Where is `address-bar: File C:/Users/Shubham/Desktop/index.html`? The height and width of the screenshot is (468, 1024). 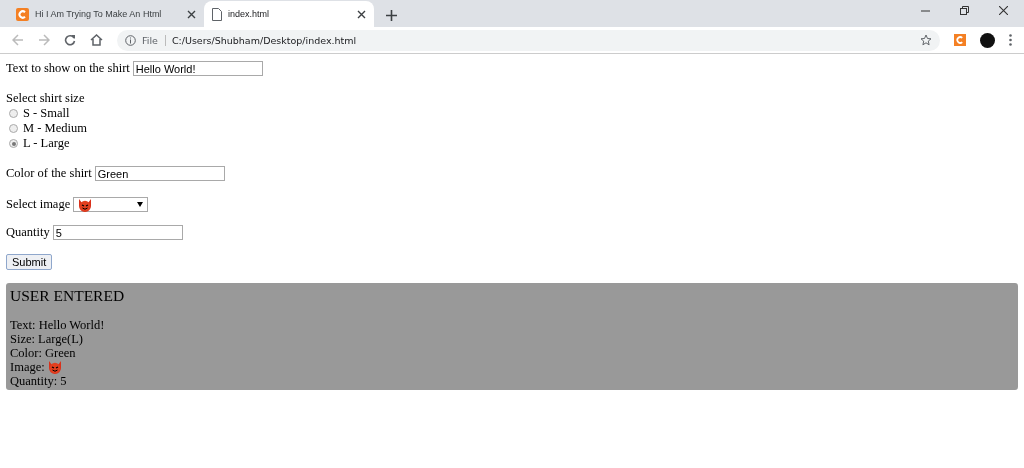 address-bar: File C:/Users/Shubham/Desktop/index.html is located at coordinates (528, 40).